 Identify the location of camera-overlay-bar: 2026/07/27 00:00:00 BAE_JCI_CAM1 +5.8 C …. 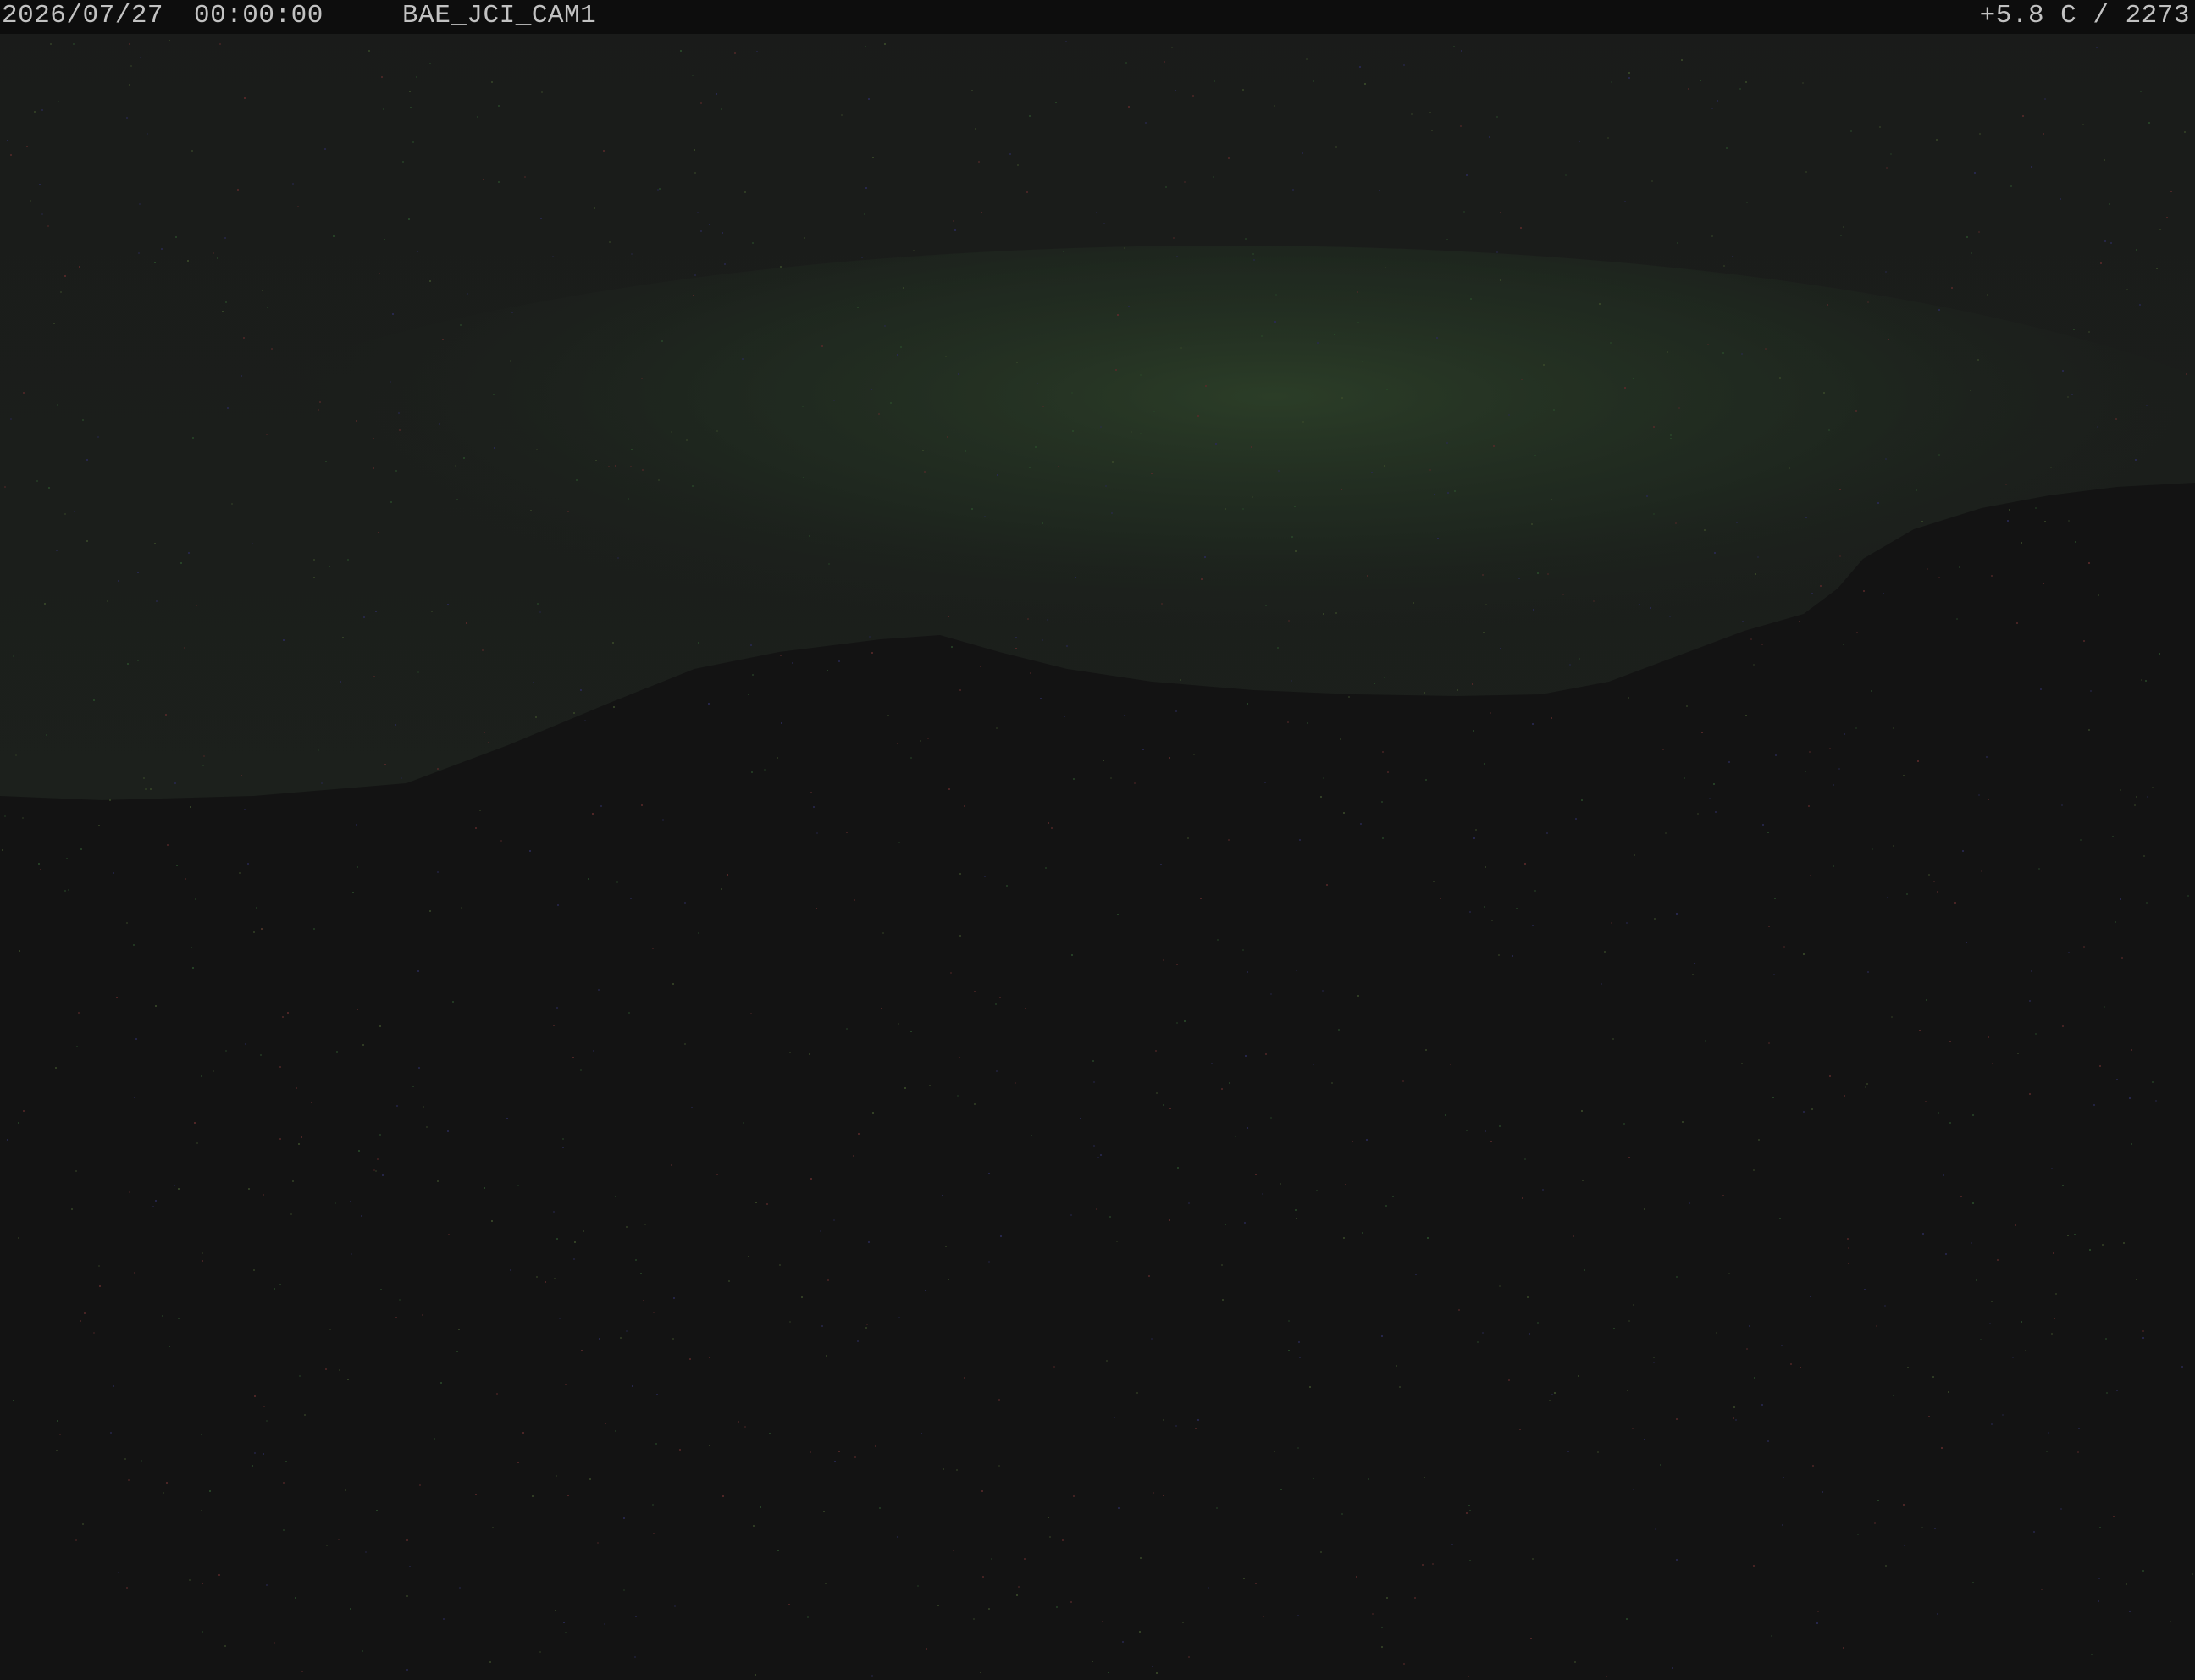
(1097, 17).